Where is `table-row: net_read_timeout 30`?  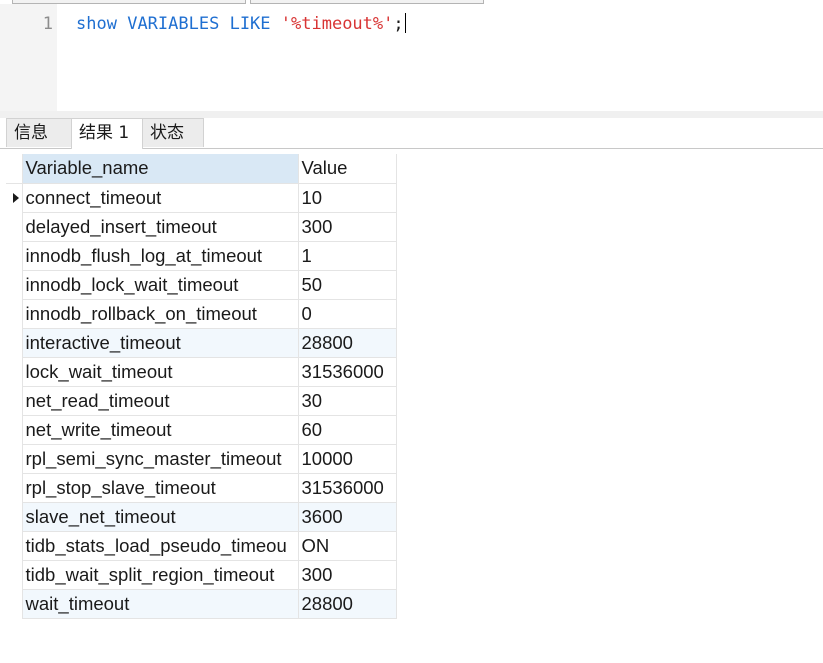
table-row: net_read_timeout 30 is located at coordinates (201, 401).